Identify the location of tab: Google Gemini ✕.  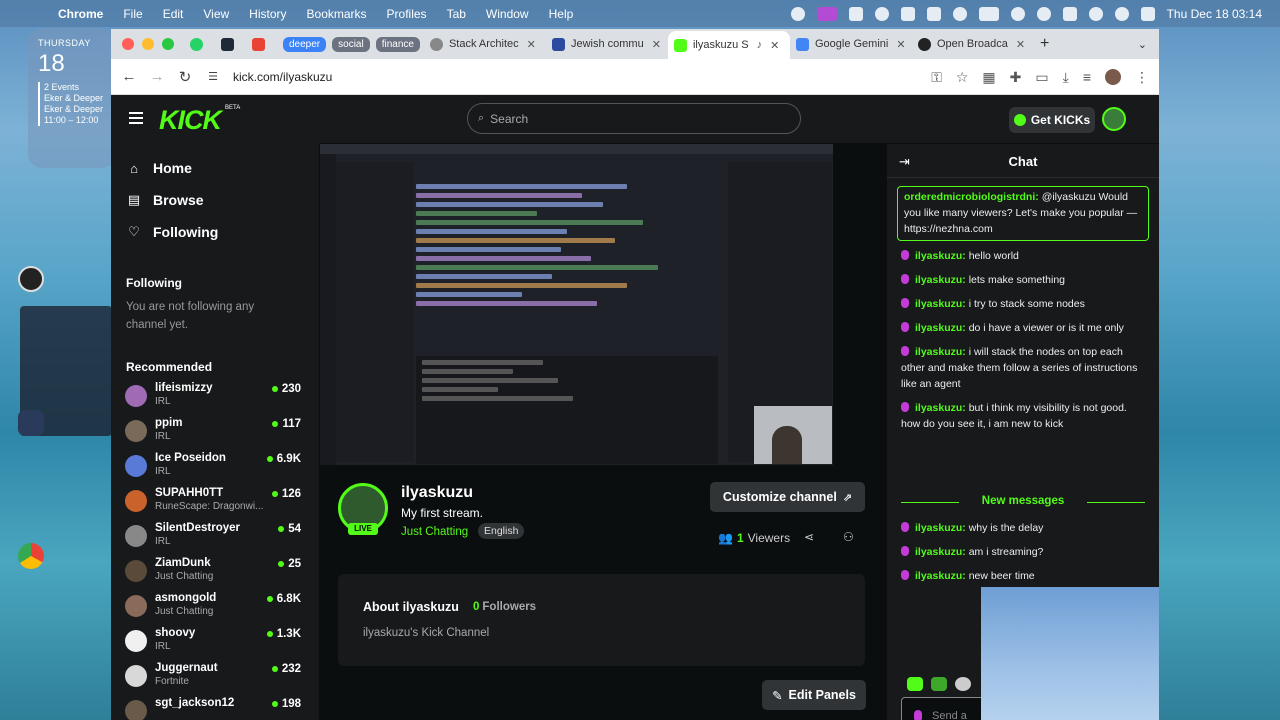
(851, 44).